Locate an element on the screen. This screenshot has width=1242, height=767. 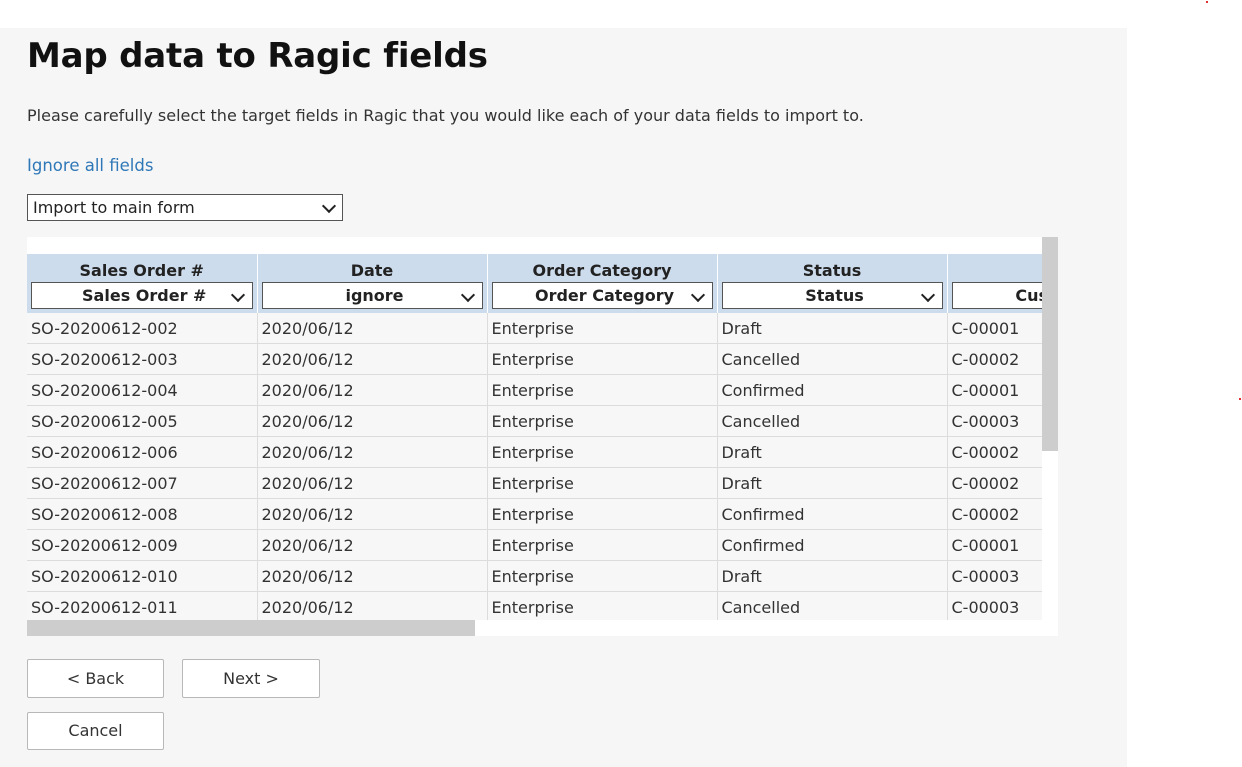
next-button: Next > is located at coordinates (251, 678).